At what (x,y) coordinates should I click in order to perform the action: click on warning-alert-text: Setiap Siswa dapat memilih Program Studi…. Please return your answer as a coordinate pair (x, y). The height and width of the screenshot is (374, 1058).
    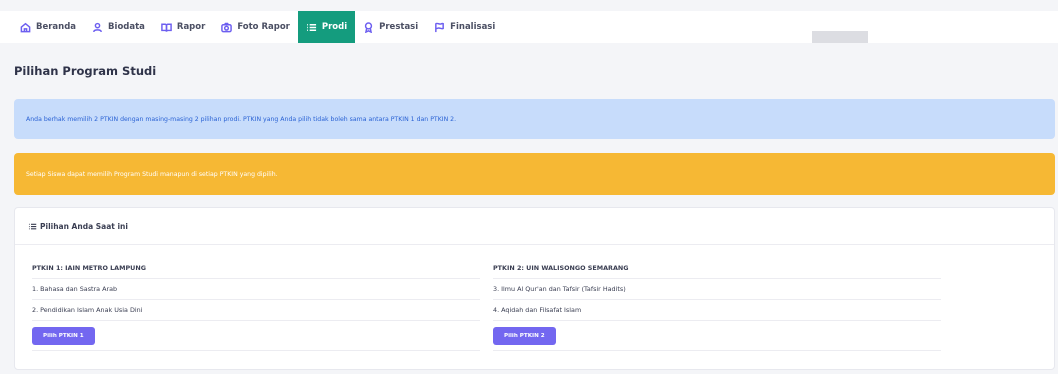
    Looking at the image, I should click on (152, 174).